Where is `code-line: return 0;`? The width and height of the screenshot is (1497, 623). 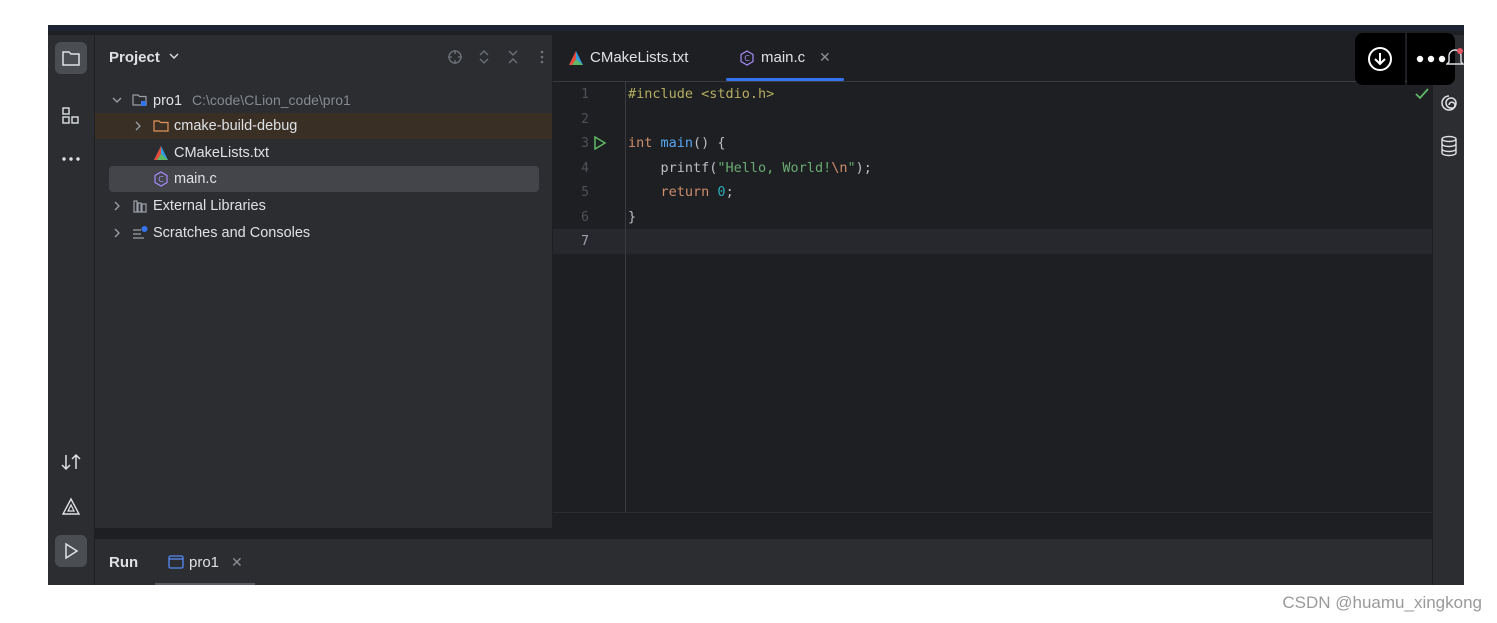 code-line: return 0; is located at coordinates (681, 192).